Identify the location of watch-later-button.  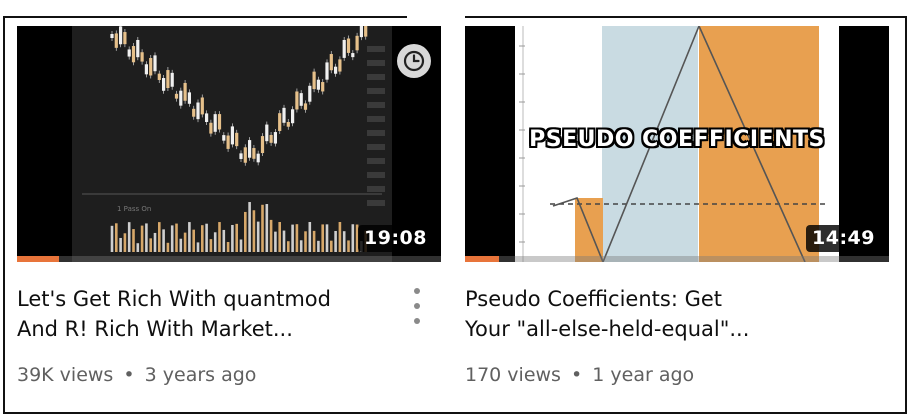
(414, 61).